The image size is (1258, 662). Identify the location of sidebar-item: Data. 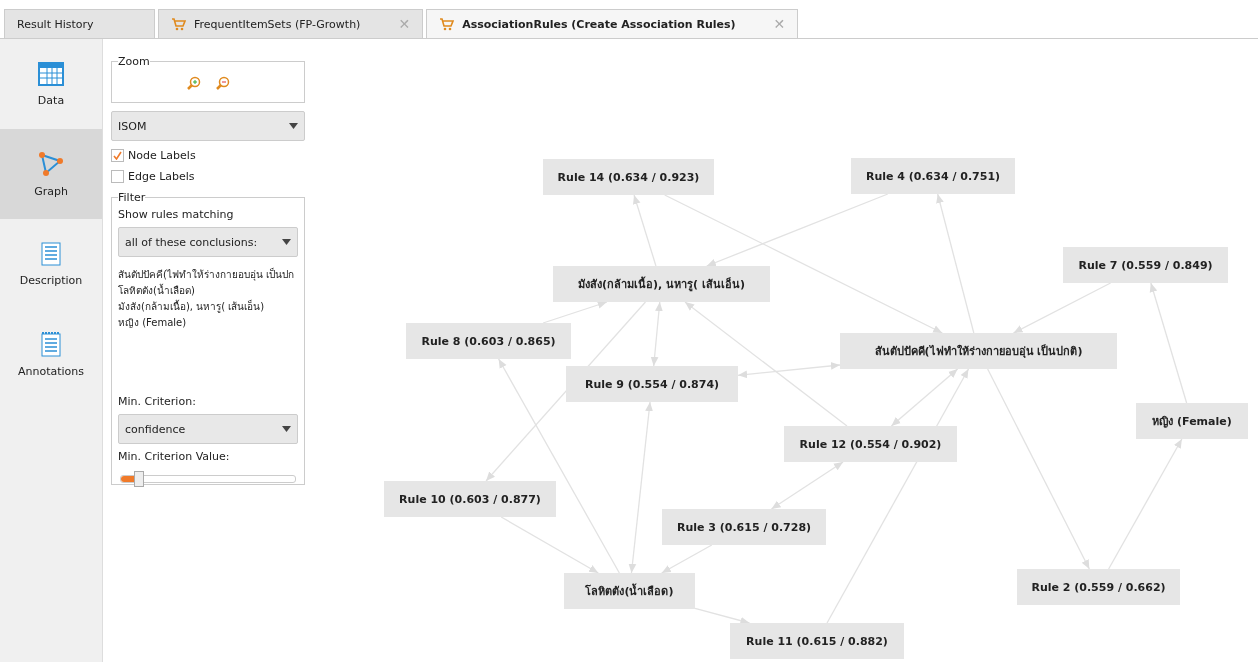
(51, 84).